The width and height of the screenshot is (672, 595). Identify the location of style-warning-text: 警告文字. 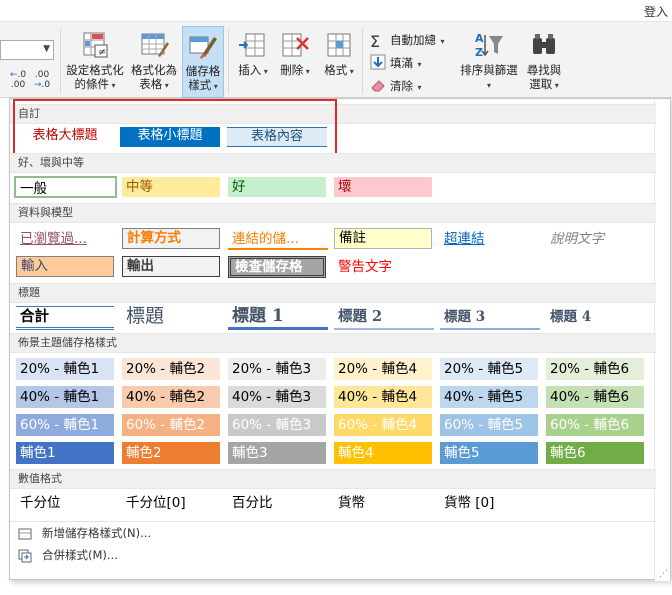
(383, 267).